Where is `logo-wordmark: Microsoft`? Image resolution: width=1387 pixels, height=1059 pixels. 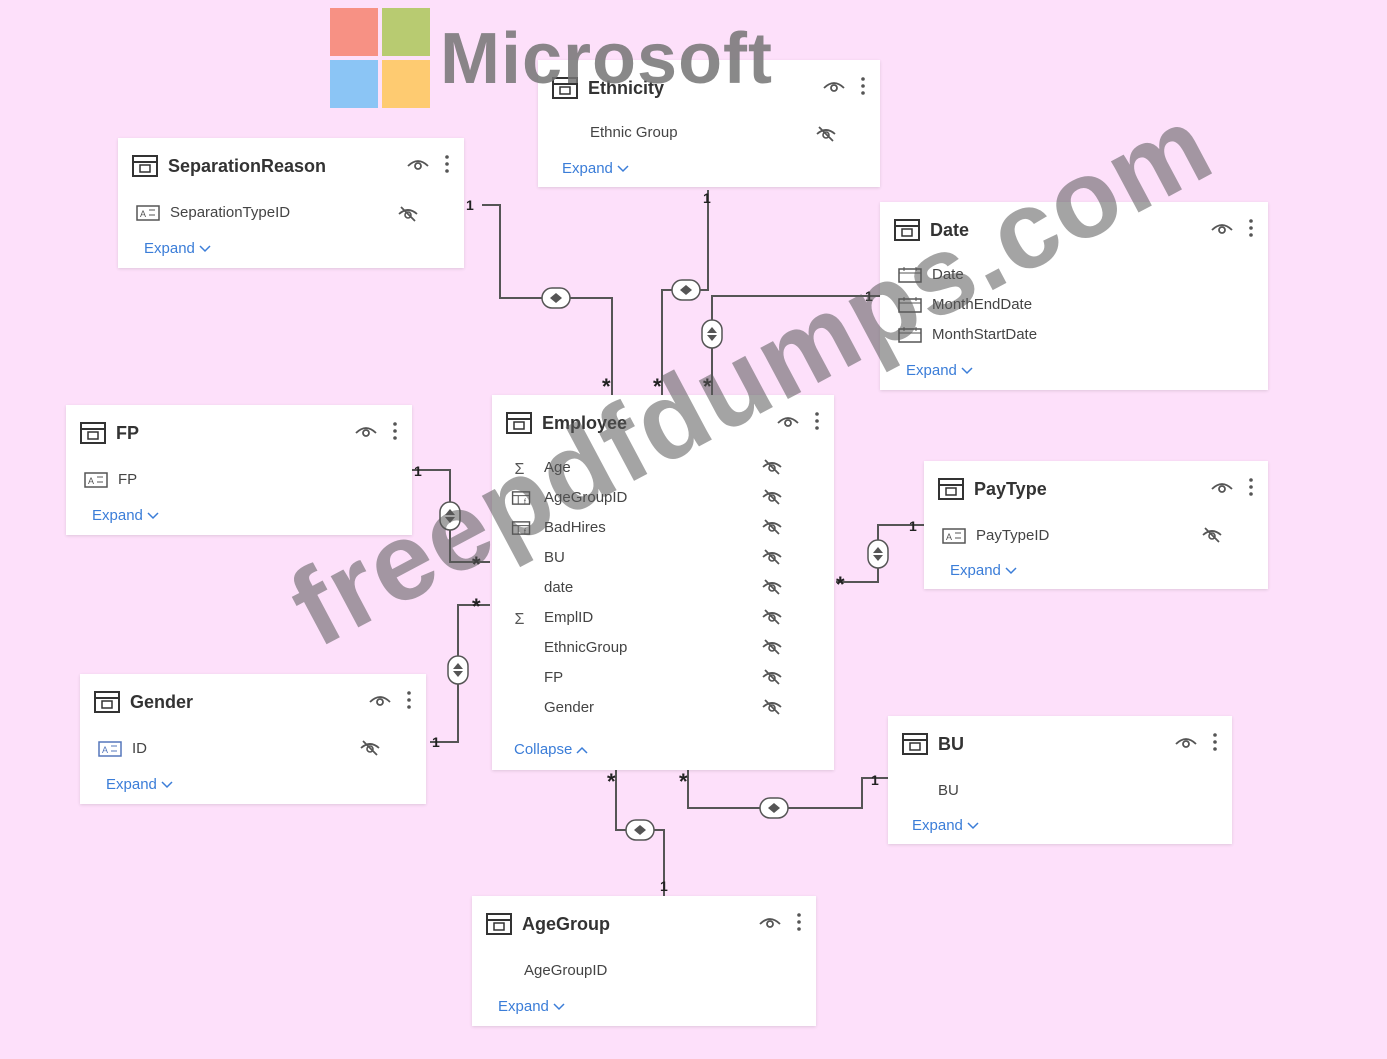 logo-wordmark: Microsoft is located at coordinates (606, 59).